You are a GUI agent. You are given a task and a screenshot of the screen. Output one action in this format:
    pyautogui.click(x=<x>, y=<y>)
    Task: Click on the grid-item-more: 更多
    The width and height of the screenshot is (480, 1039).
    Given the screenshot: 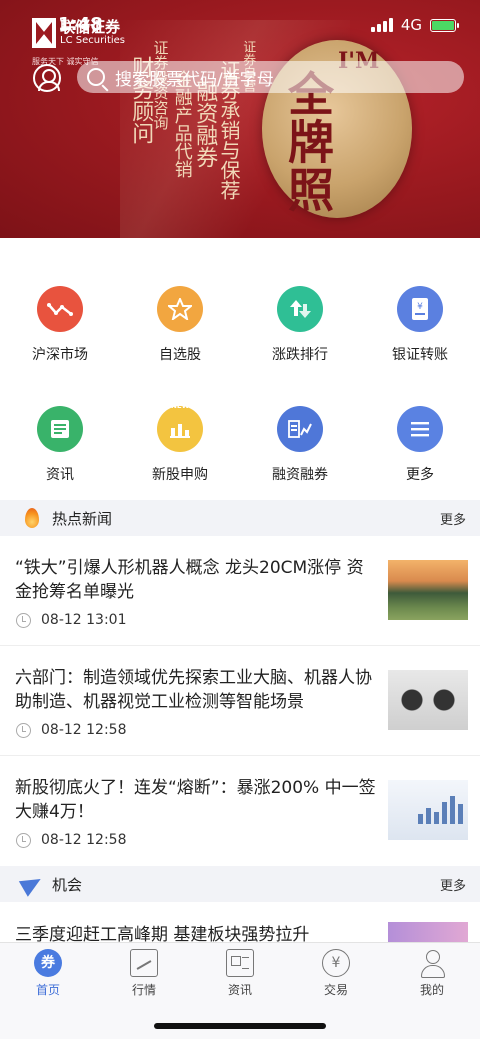 What is the action you would take?
    pyautogui.click(x=420, y=445)
    